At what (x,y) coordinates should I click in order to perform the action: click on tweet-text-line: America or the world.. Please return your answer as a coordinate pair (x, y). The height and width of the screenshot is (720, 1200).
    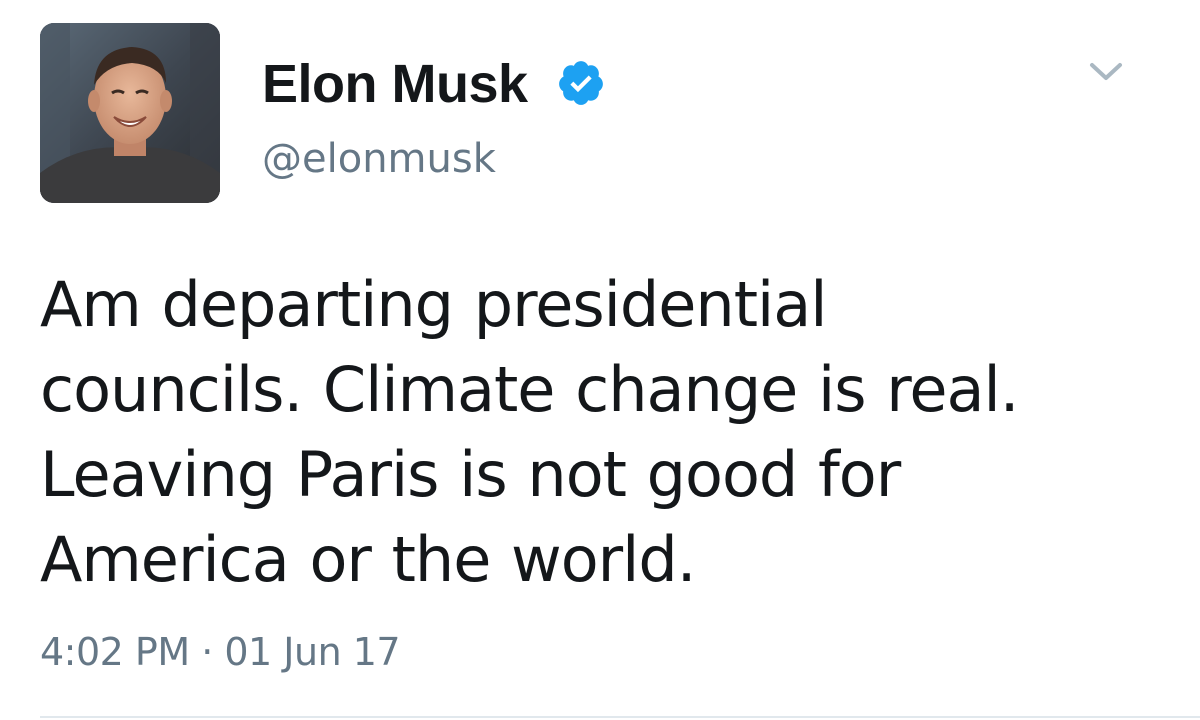
    Looking at the image, I should click on (368, 559).